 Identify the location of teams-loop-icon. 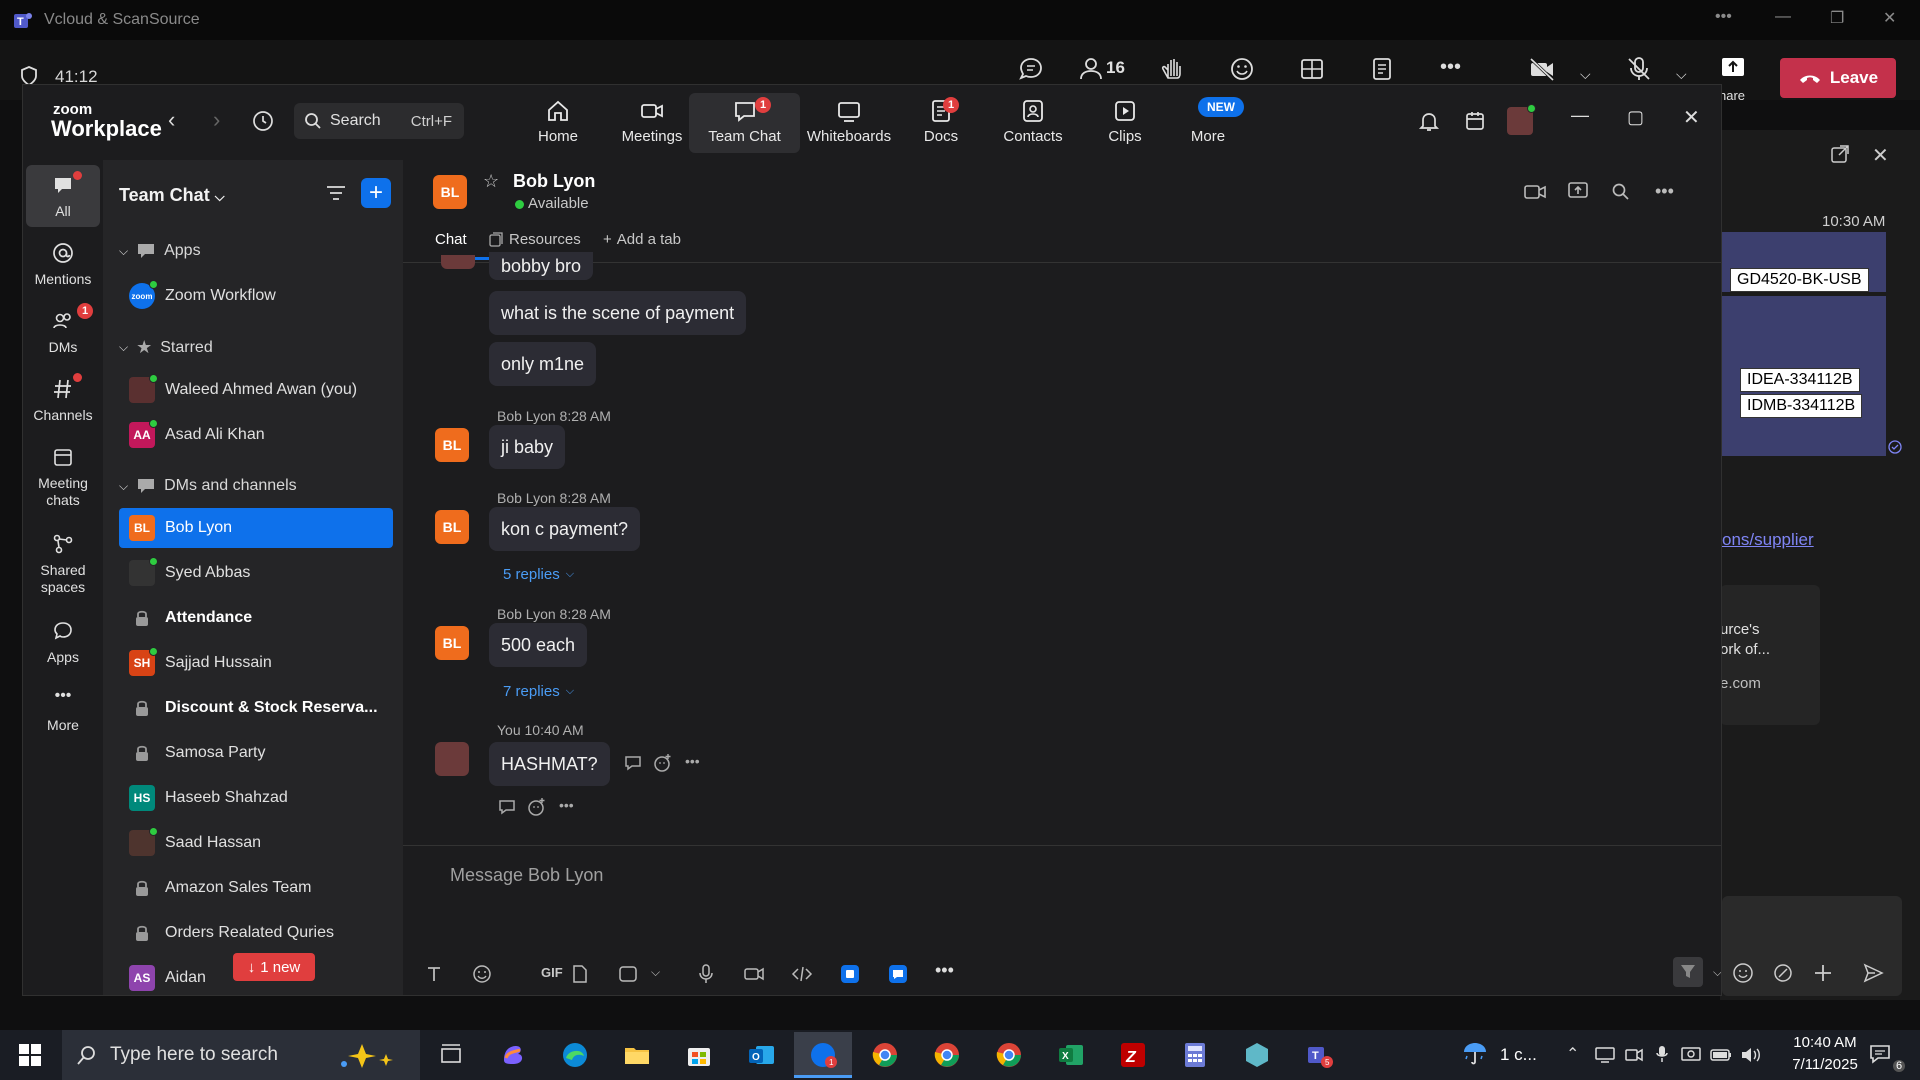
(1783, 973).